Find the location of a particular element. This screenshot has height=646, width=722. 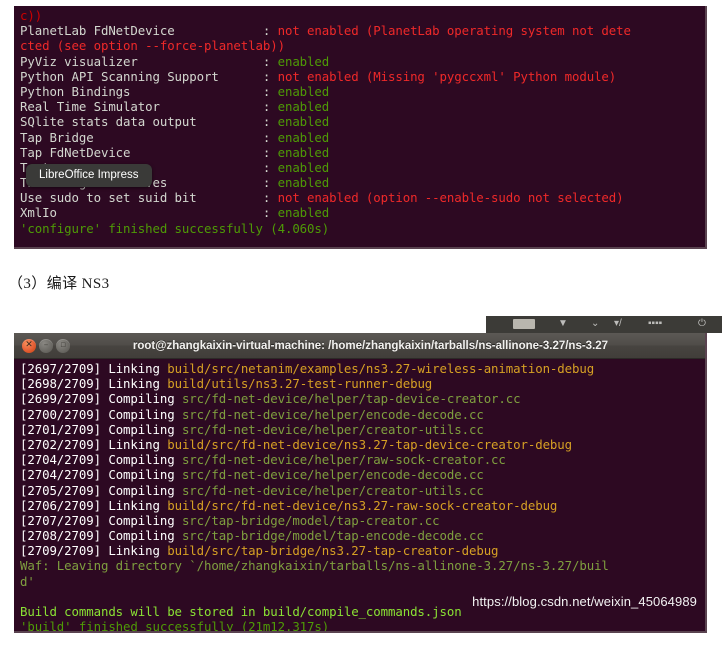

configure-line: cted (see option --force-planetlab)) is located at coordinates (362, 45).